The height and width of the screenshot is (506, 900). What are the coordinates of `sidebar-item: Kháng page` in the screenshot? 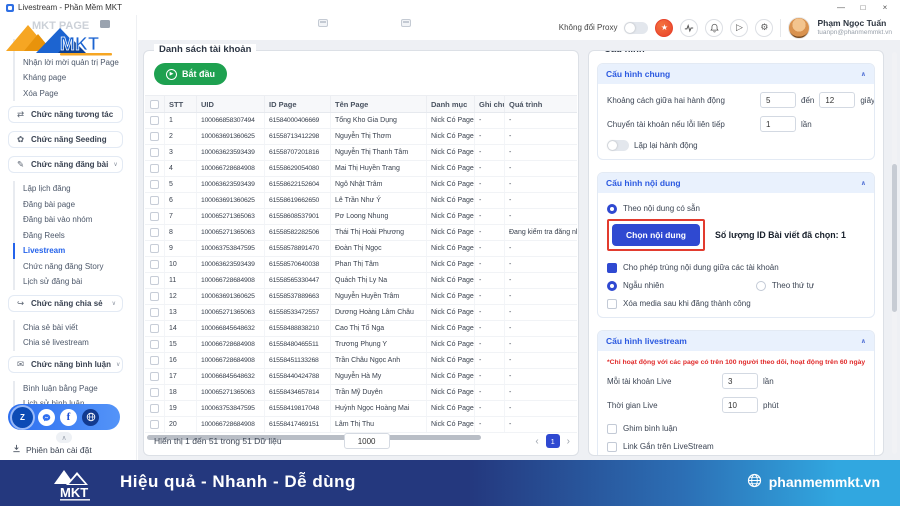 It's located at (65, 78).